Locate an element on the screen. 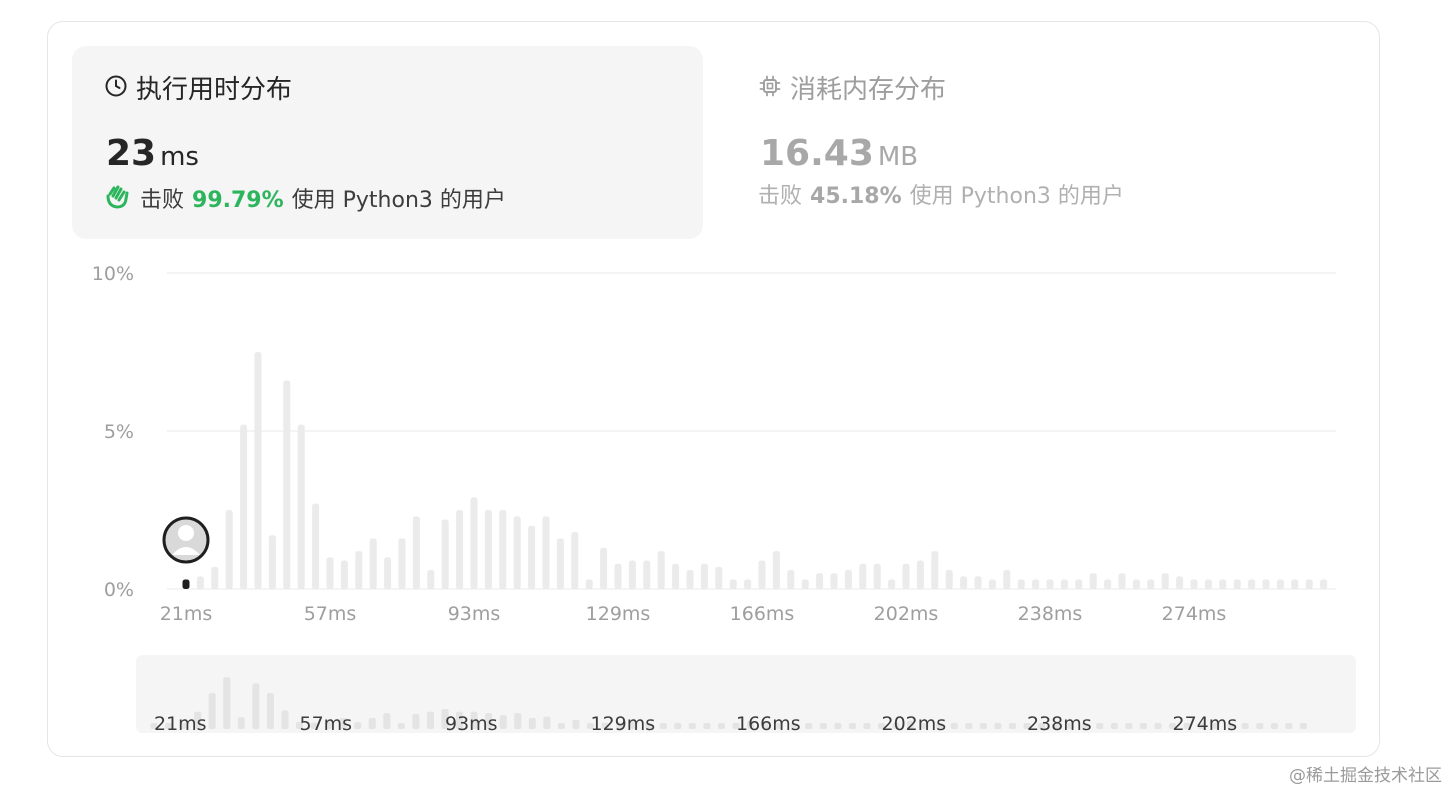  x-tick-label: 21ms is located at coordinates (186, 614).